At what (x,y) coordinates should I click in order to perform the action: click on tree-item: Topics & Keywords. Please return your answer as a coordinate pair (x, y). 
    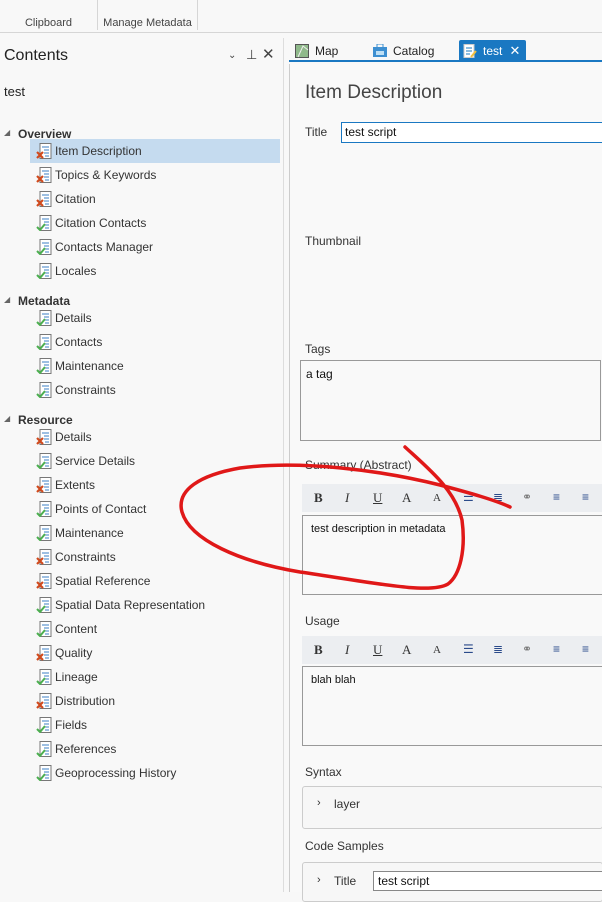
    Looking at the image, I should click on (155, 175).